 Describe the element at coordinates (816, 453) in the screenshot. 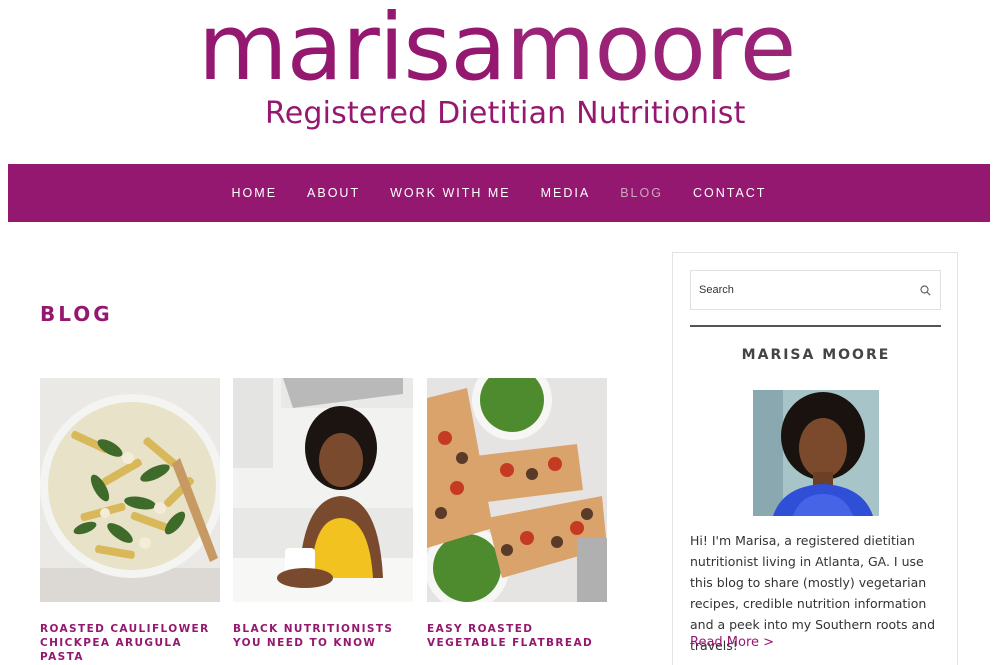

I see `profile-photo` at that location.